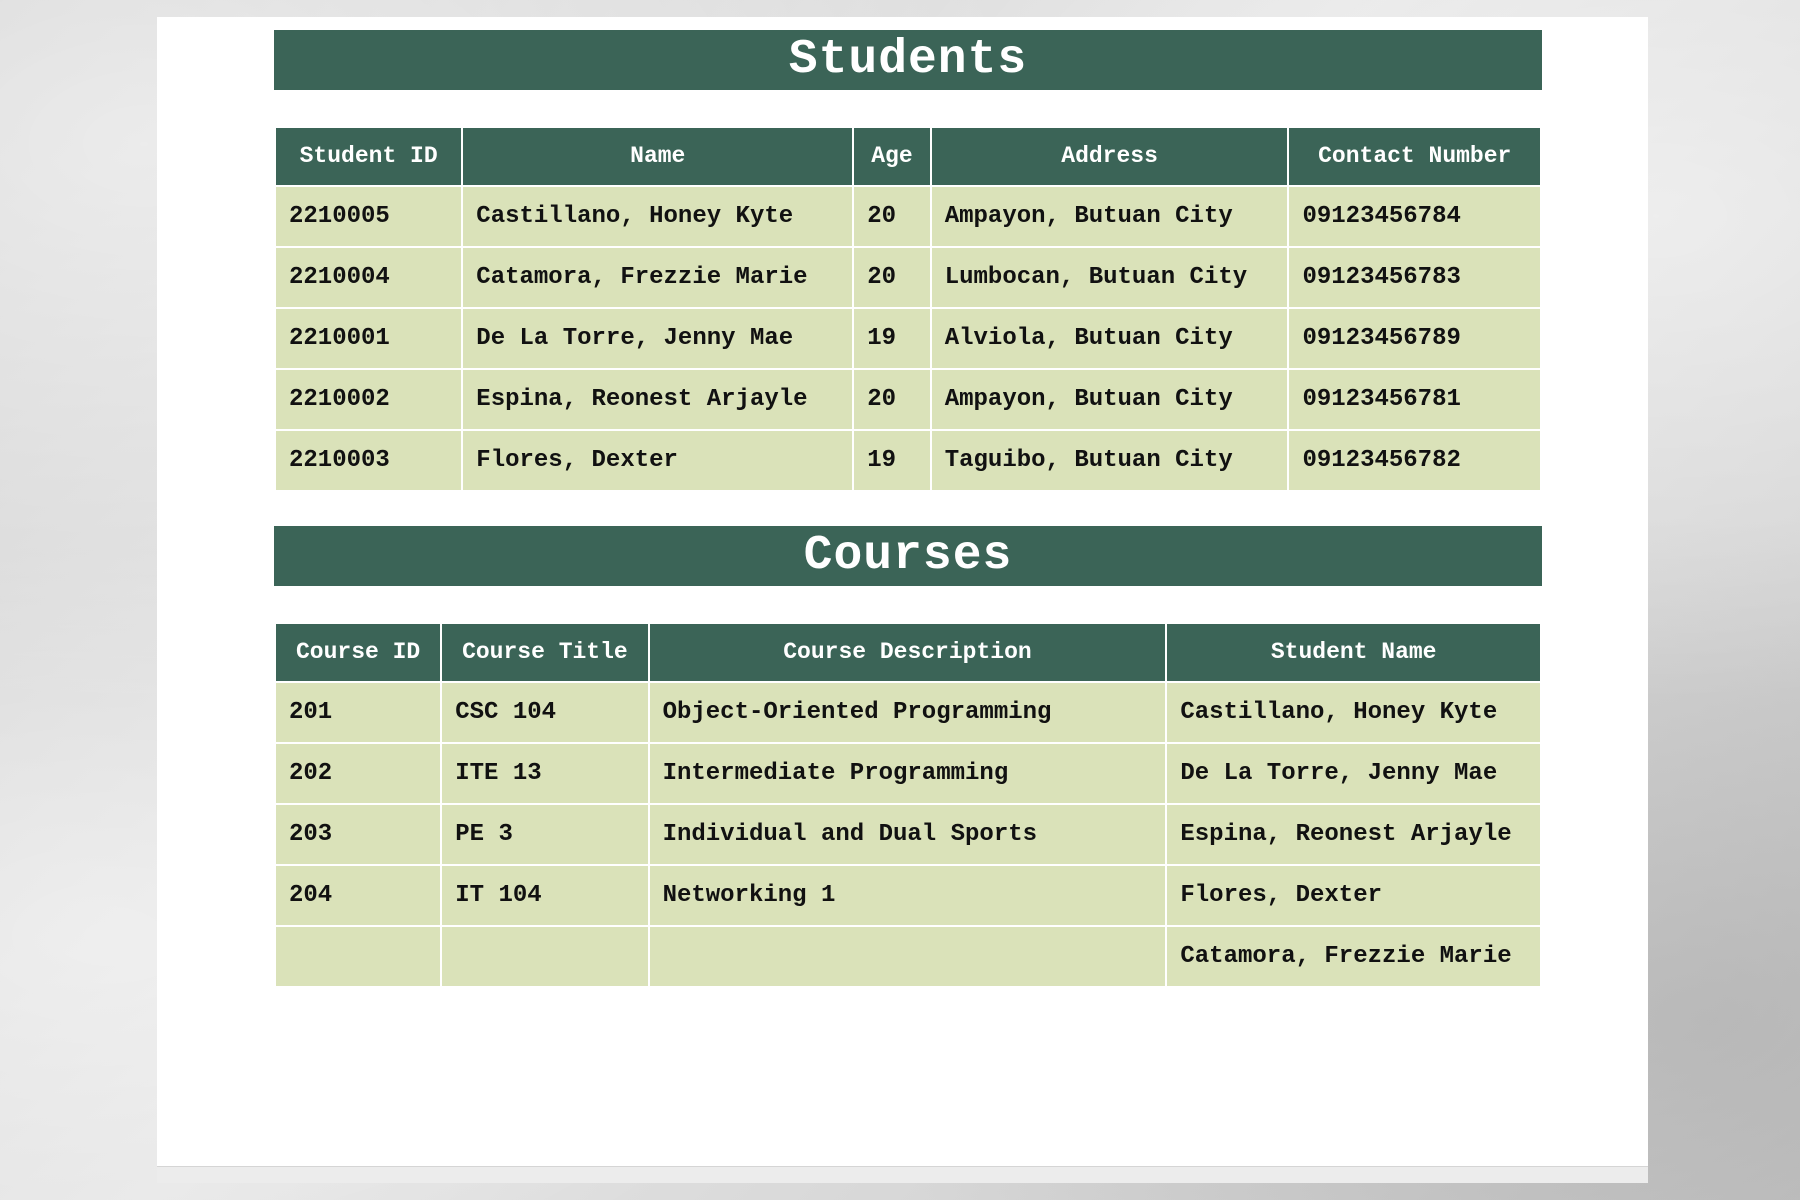 The image size is (1800, 1200). What do you see at coordinates (892, 156) in the screenshot?
I see `column-header-age: Age` at bounding box center [892, 156].